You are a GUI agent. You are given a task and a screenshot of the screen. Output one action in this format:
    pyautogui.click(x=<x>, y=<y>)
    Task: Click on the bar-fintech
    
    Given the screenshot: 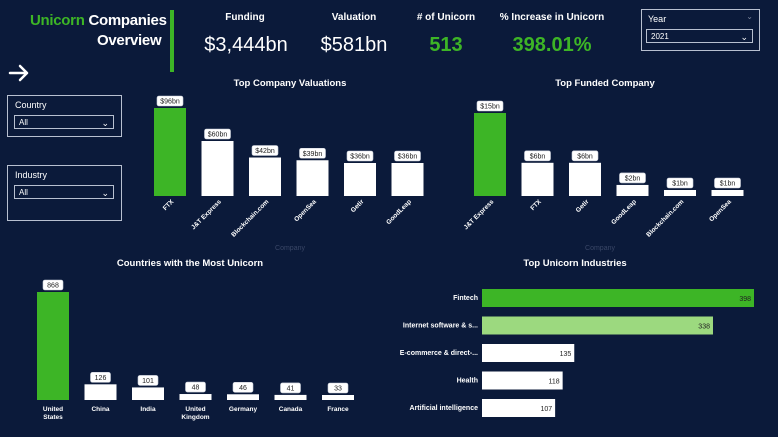 What is the action you would take?
    pyautogui.click(x=618, y=298)
    